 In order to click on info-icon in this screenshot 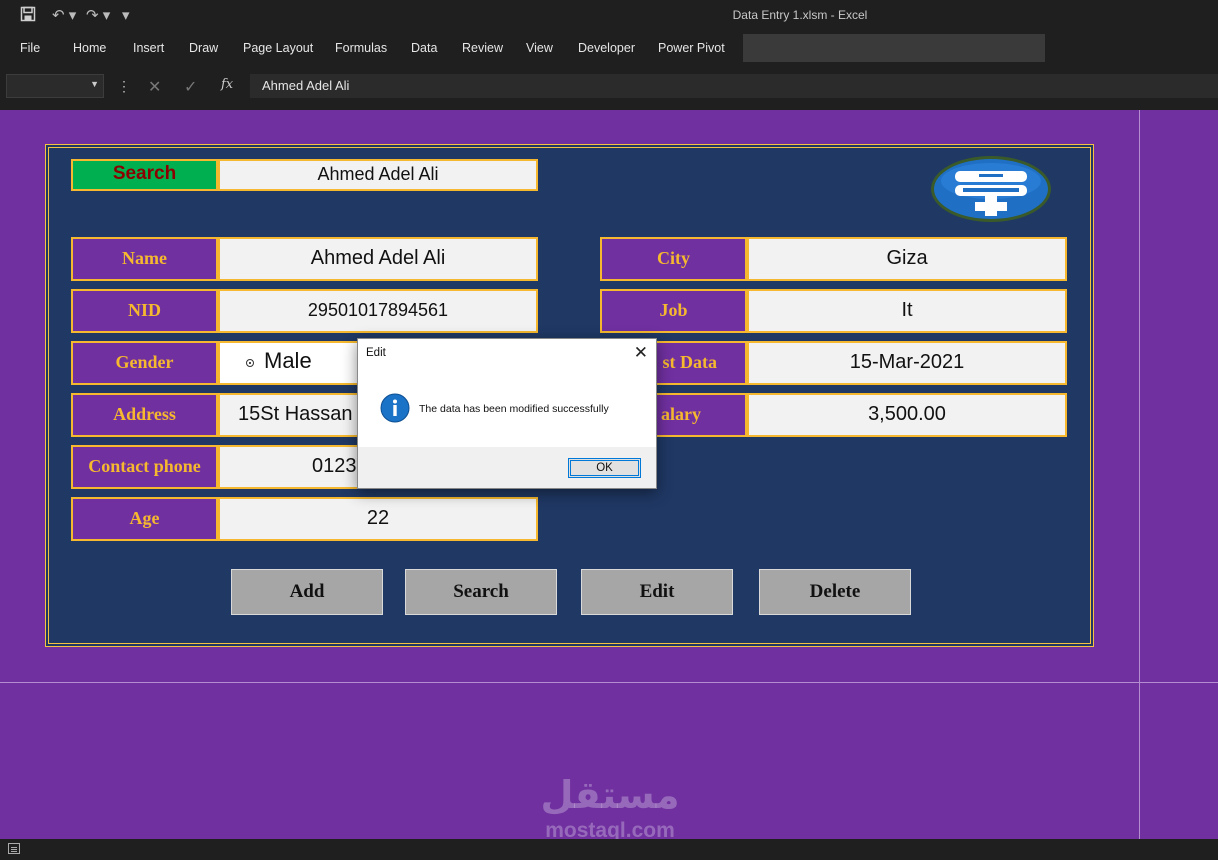, I will do `click(395, 408)`.